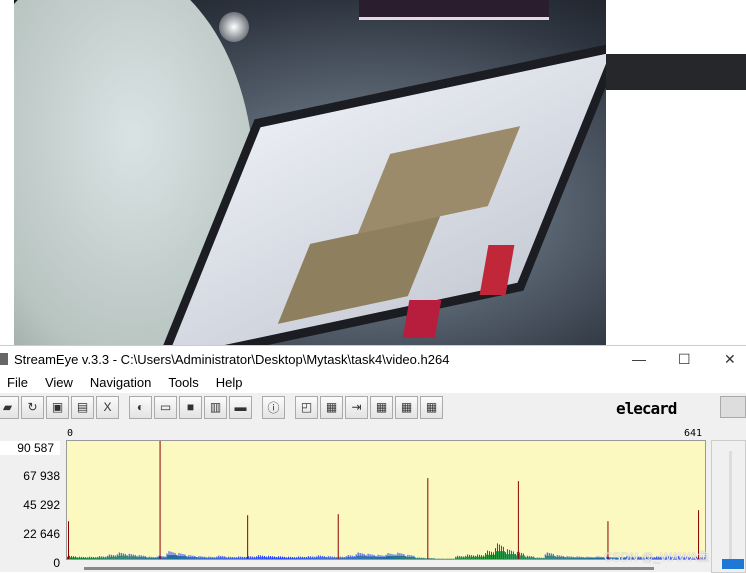 The image size is (746, 573). I want to click on i-frame-bar, so click(427, 518).